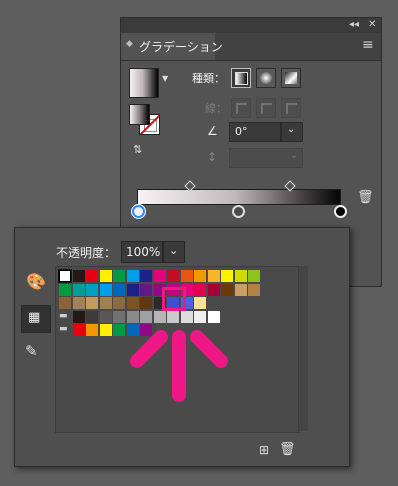 This screenshot has width=398, height=486. Describe the element at coordinates (255, 132) in the screenshot. I see `angle-input: 0°` at that location.